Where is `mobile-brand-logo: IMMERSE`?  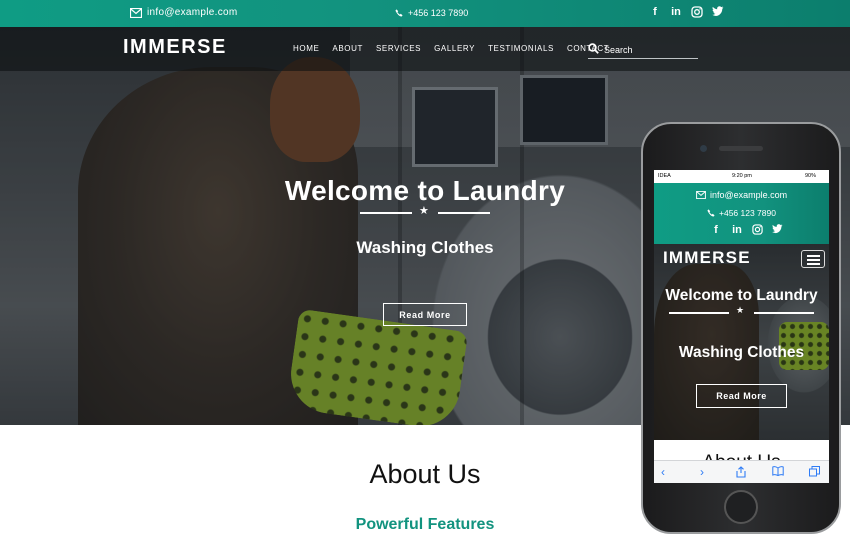 mobile-brand-logo: IMMERSE is located at coordinates (707, 258).